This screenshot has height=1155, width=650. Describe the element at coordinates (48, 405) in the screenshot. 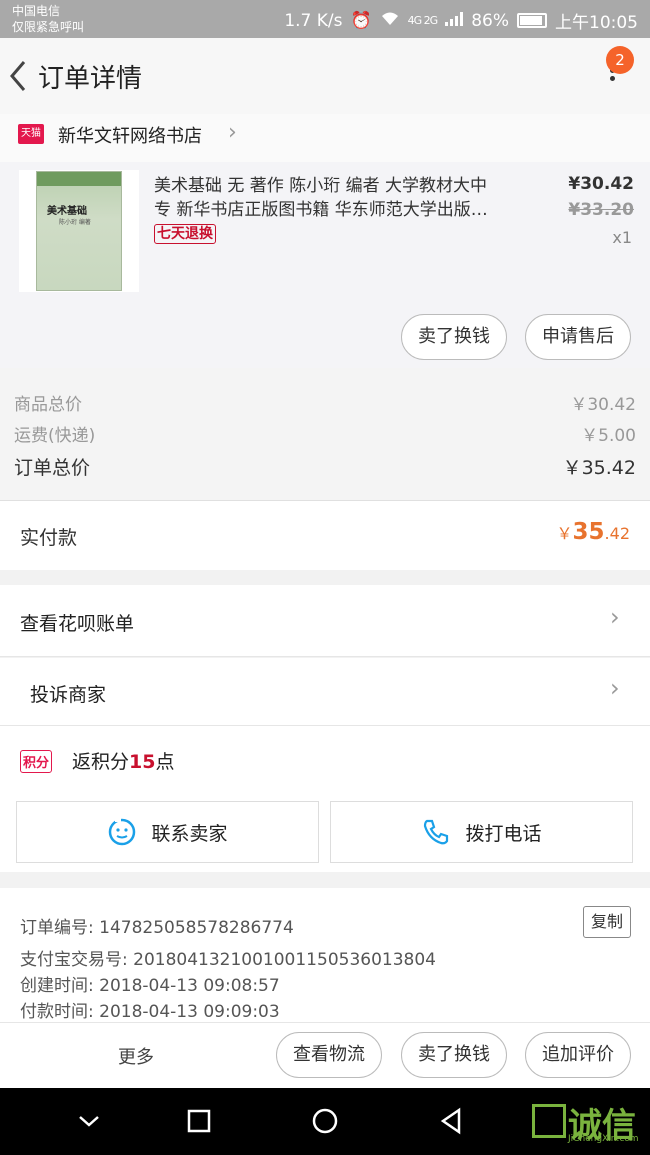

I see `goods-total-label: 商品总价` at that location.